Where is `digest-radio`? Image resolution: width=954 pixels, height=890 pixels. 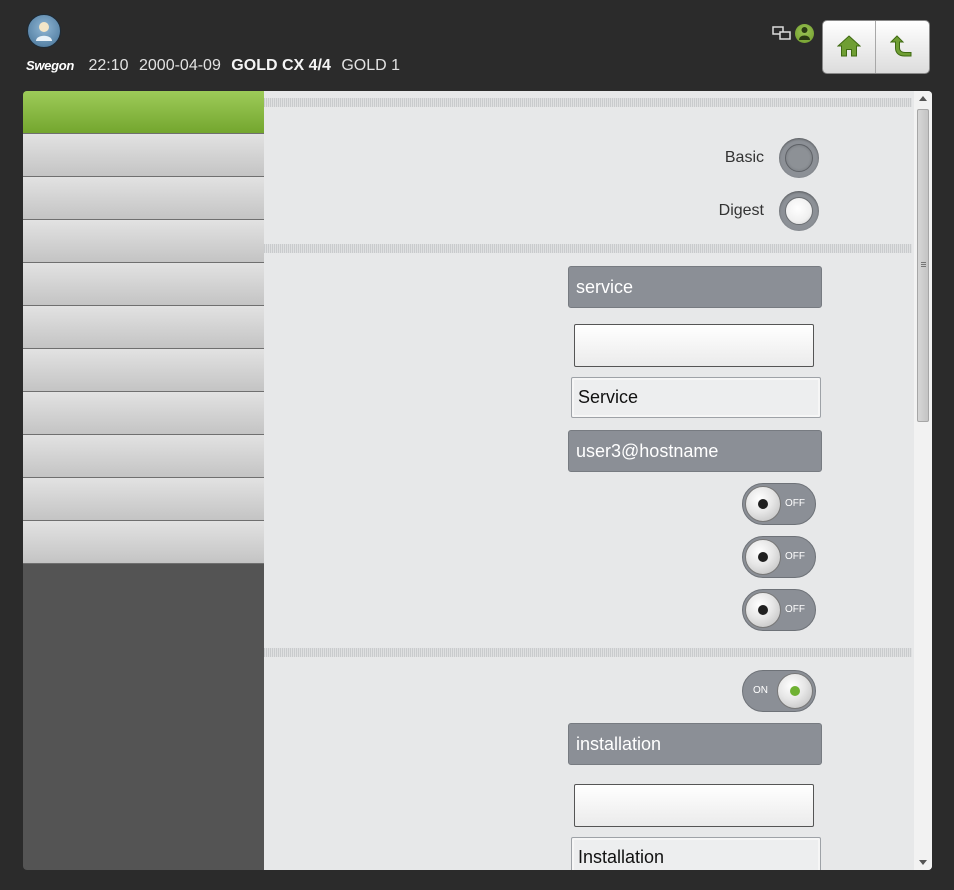 digest-radio is located at coordinates (799, 211).